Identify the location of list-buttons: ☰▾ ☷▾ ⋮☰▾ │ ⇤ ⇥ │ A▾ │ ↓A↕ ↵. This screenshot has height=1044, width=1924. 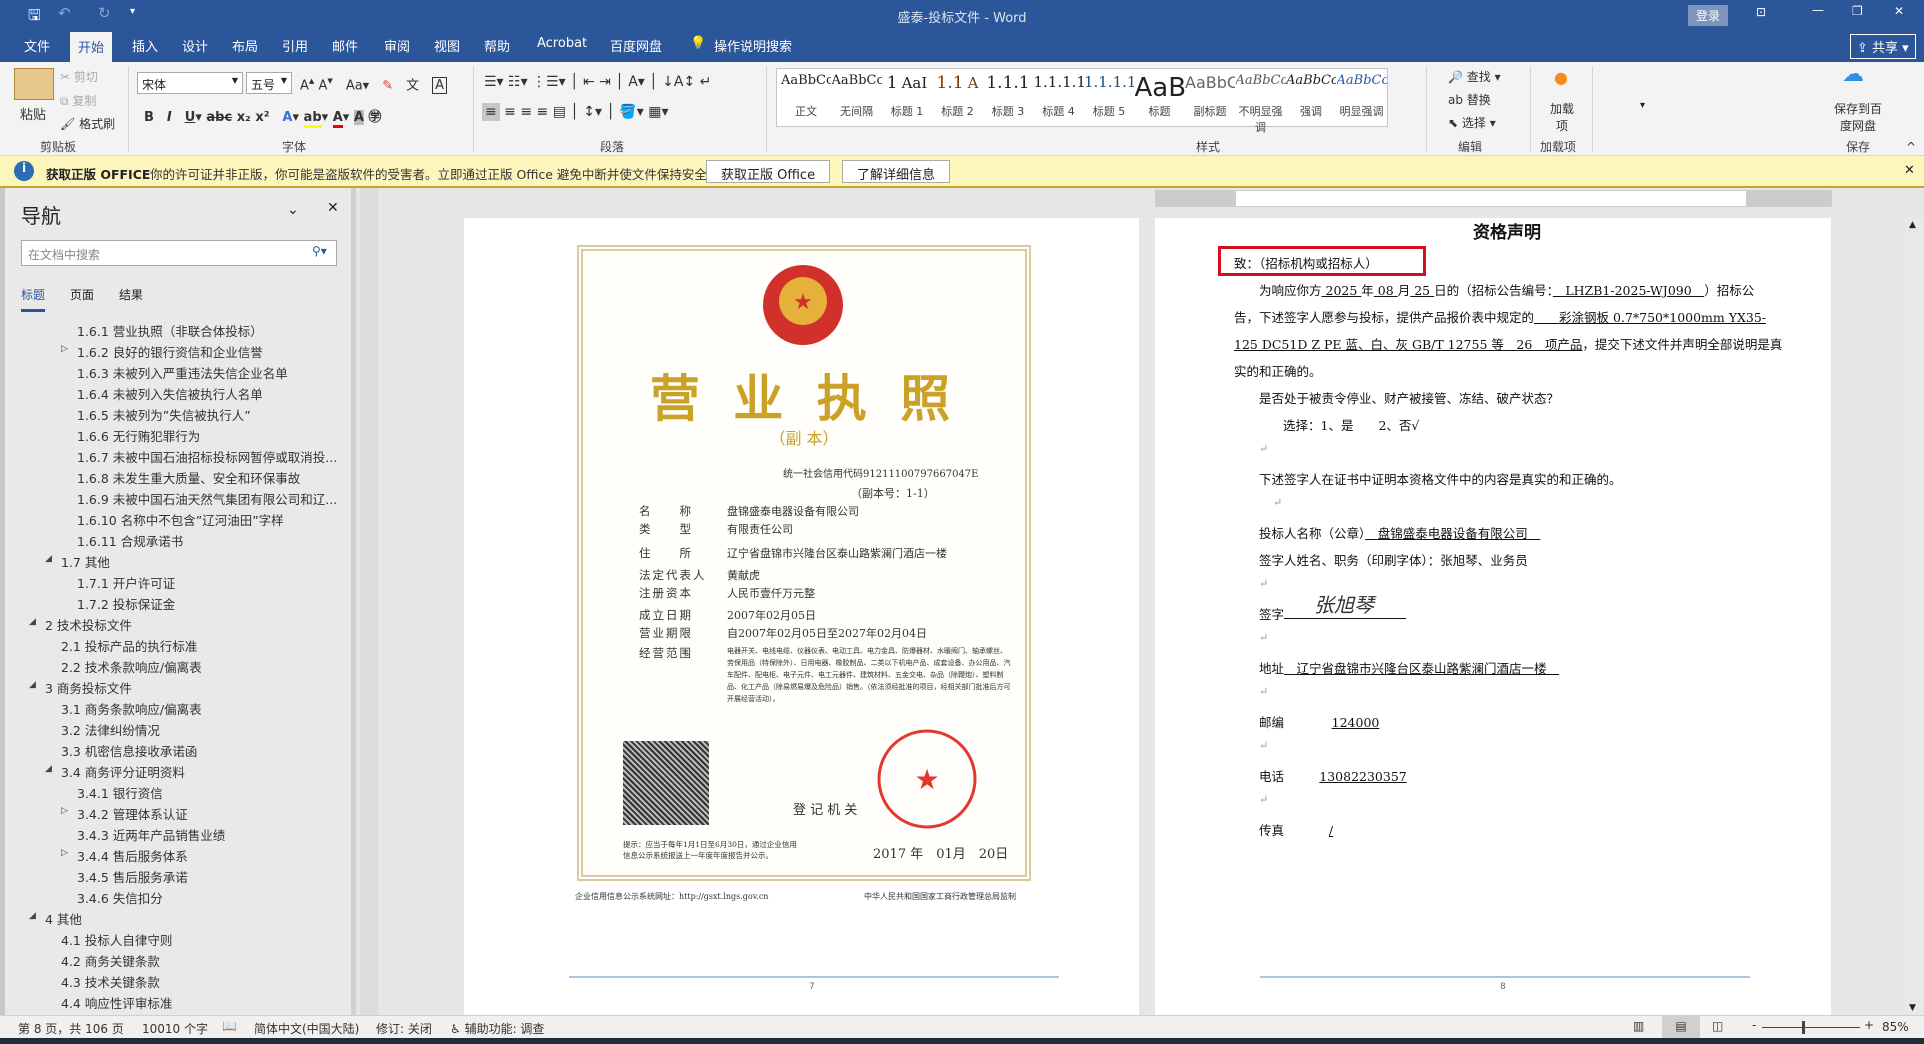
(597, 82).